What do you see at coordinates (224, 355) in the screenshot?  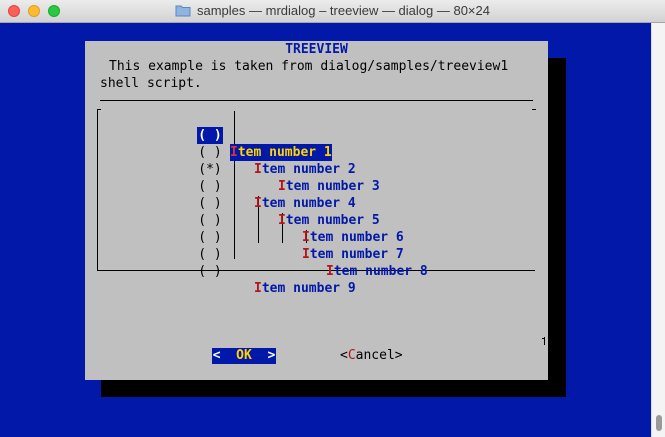 I see `ok-left-bracket: <` at bounding box center [224, 355].